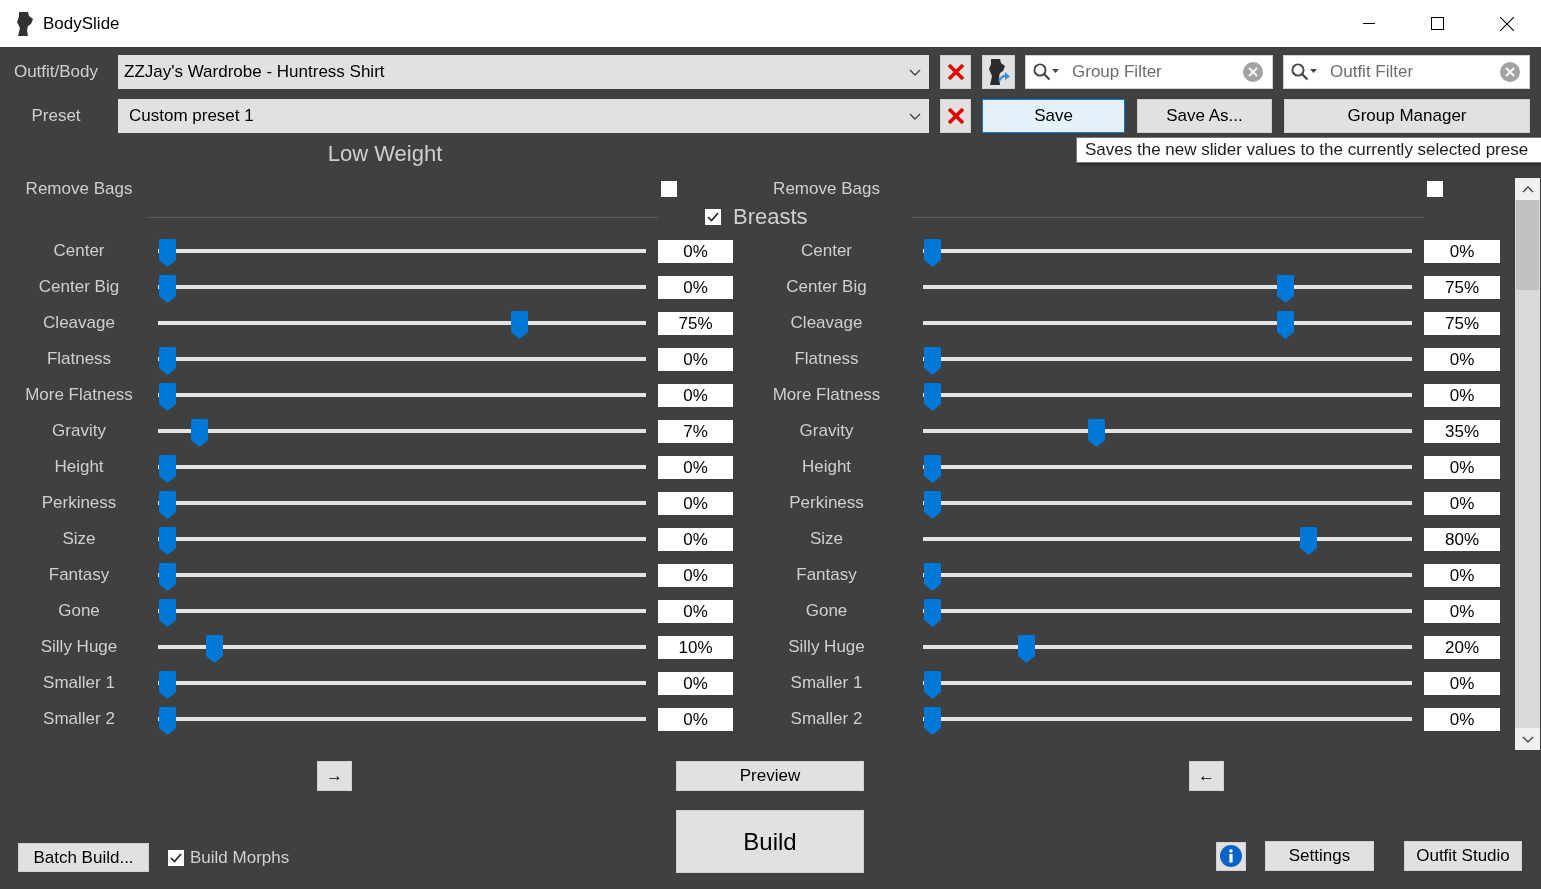 Image resolution: width=1541 pixels, height=889 pixels. What do you see at coordinates (523, 72) in the screenshot?
I see `outfit-dropdown: ZZJay's Wardrobe - Huntress Shirt` at bounding box center [523, 72].